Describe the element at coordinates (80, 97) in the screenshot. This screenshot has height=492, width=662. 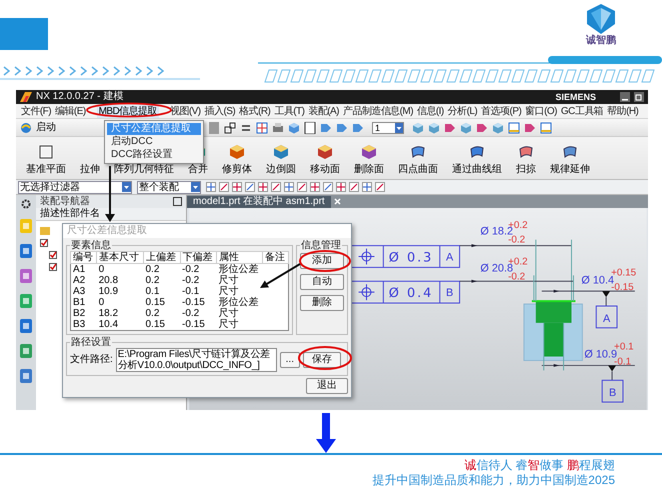
I see `window-title: NX 12.0.0.27 - 建模` at that location.